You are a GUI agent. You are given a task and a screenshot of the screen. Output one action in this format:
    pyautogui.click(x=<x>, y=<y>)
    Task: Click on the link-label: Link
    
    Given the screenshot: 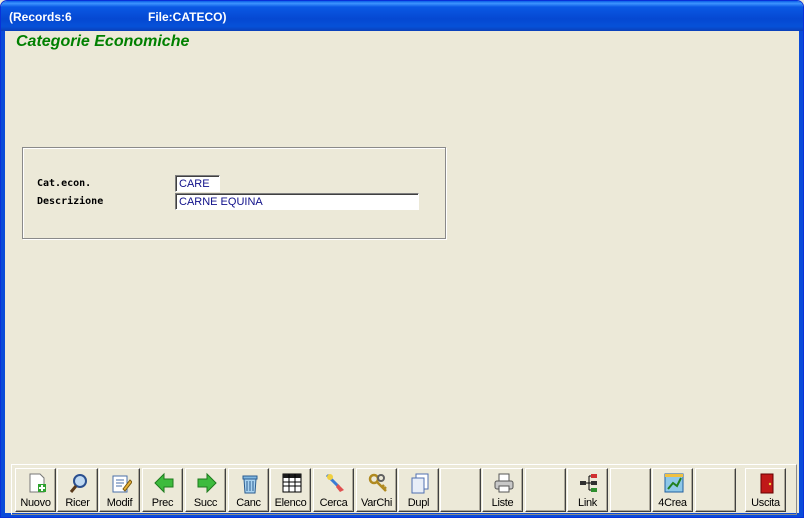 What is the action you would take?
    pyautogui.click(x=587, y=503)
    